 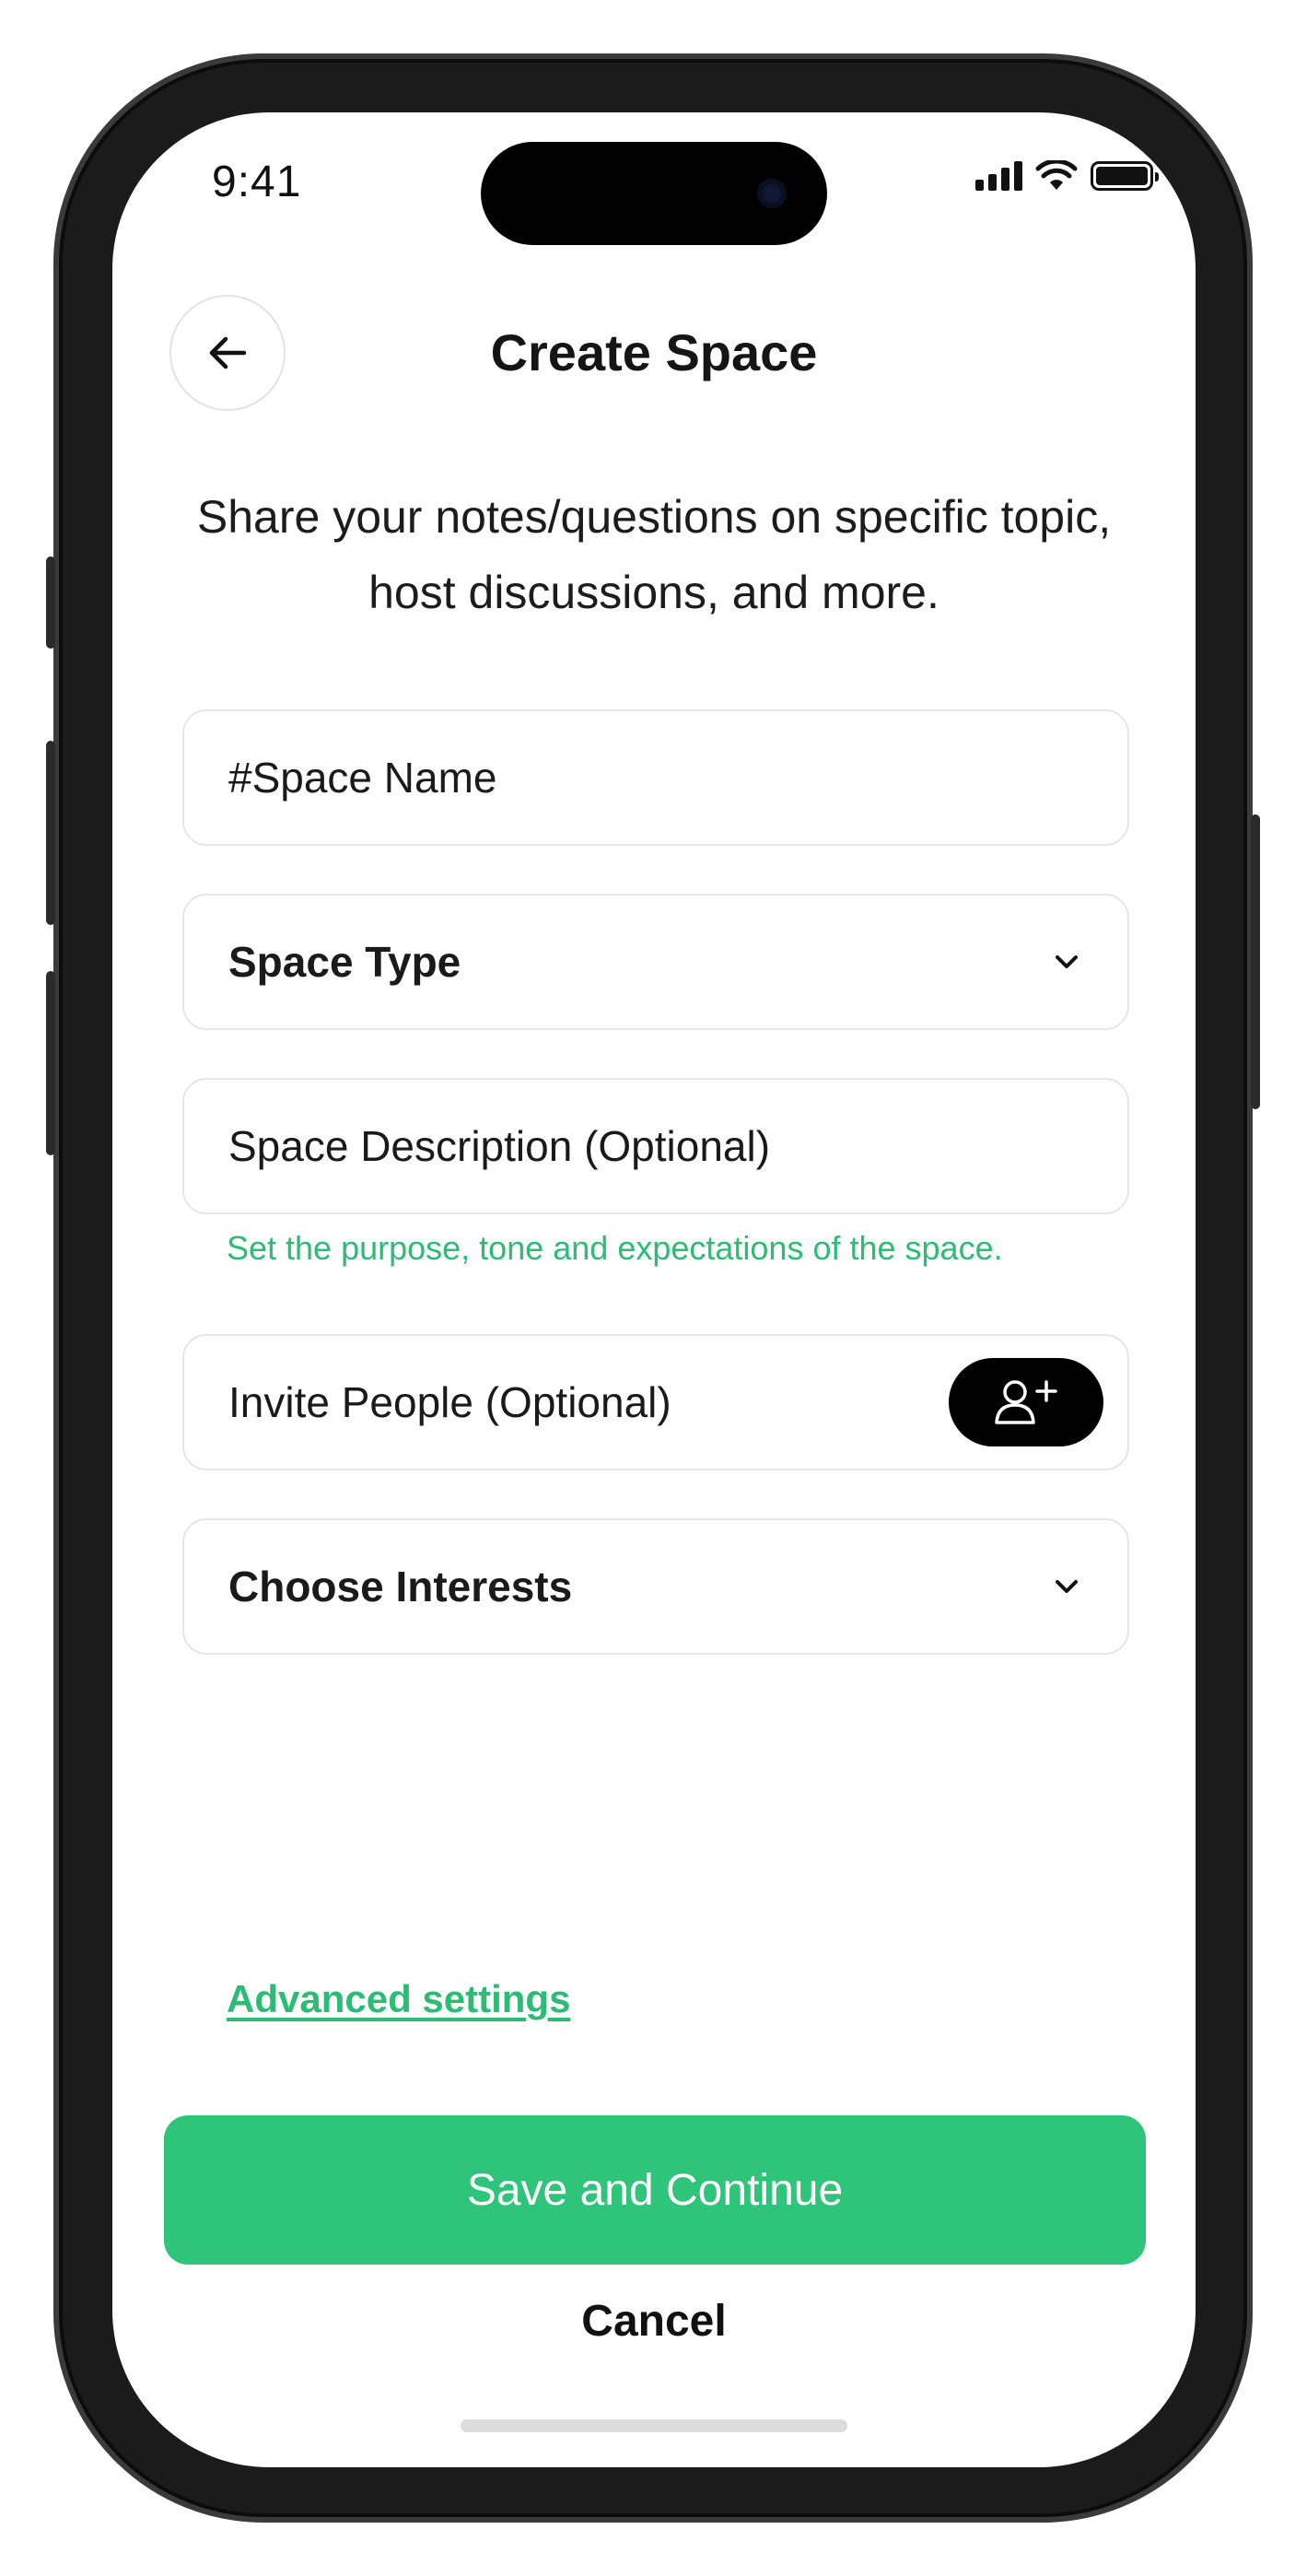 I want to click on choose-interests-select: Choose Interests, so click(x=656, y=1586).